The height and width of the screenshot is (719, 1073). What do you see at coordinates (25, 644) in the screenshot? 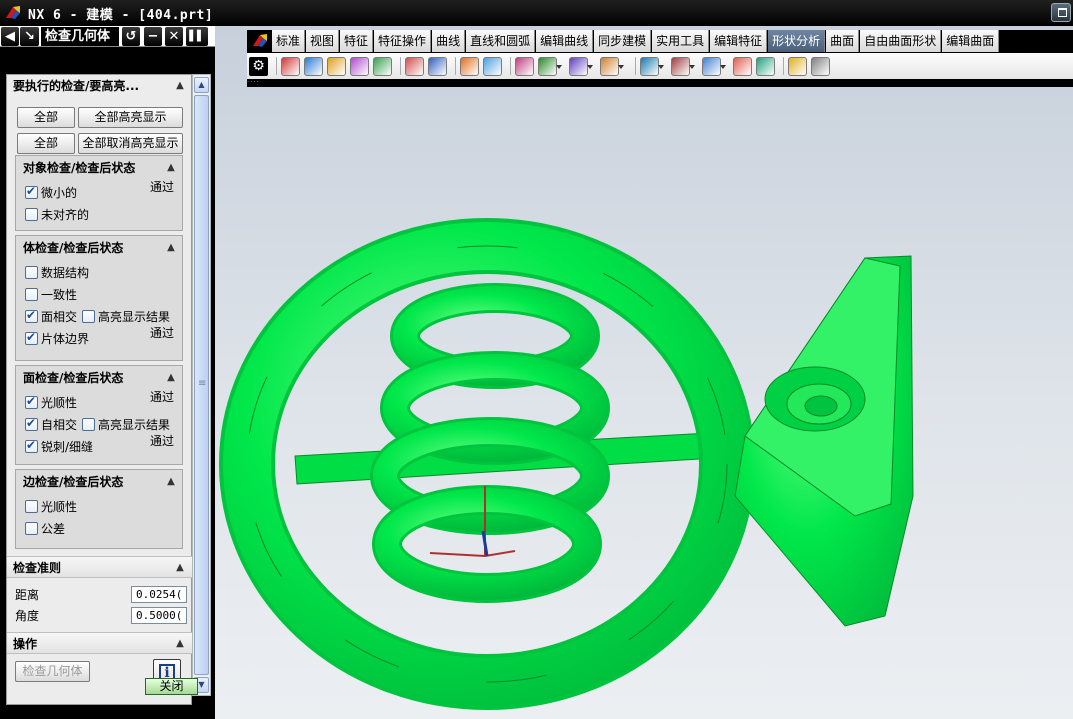
I see `operation-title: 操作` at bounding box center [25, 644].